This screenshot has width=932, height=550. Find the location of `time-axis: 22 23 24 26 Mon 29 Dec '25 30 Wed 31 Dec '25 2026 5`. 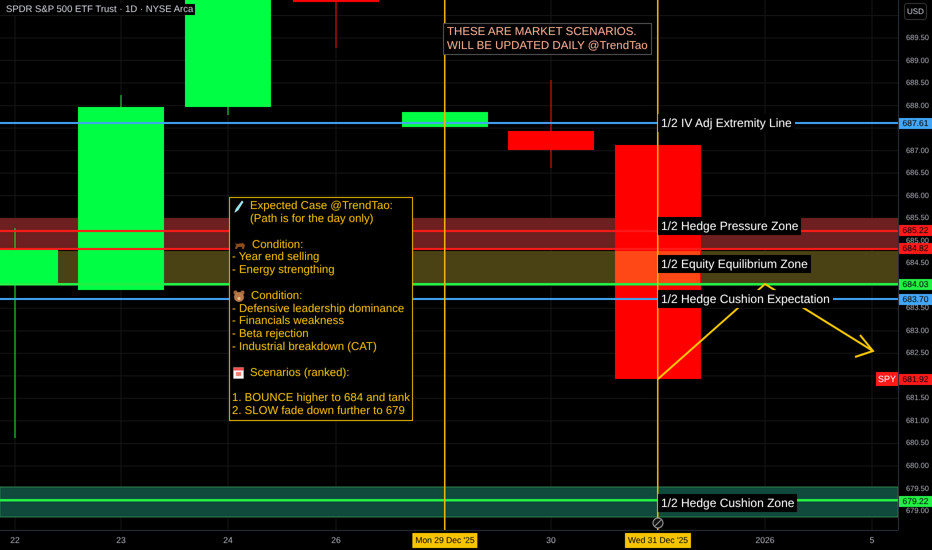

time-axis: 22 23 24 26 Mon 29 Dec '25 30 Wed 31 Dec '25 2026 5 is located at coordinates (449, 540).